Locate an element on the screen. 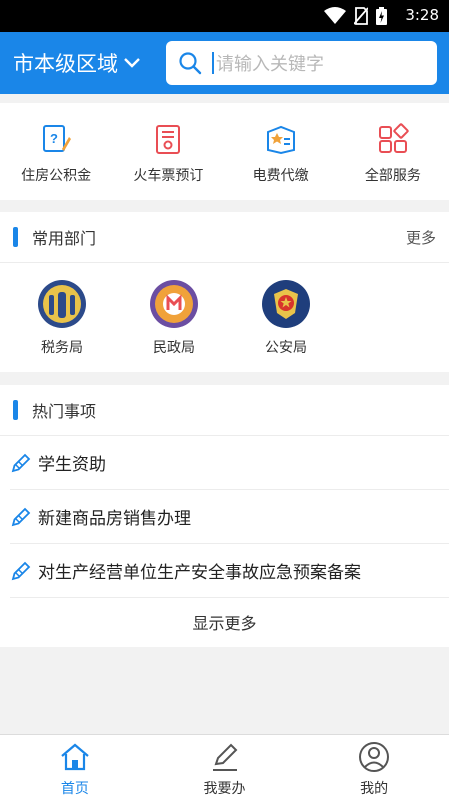 This screenshot has width=449, height=800. section-header: 常用部门 更多 is located at coordinates (224, 237).